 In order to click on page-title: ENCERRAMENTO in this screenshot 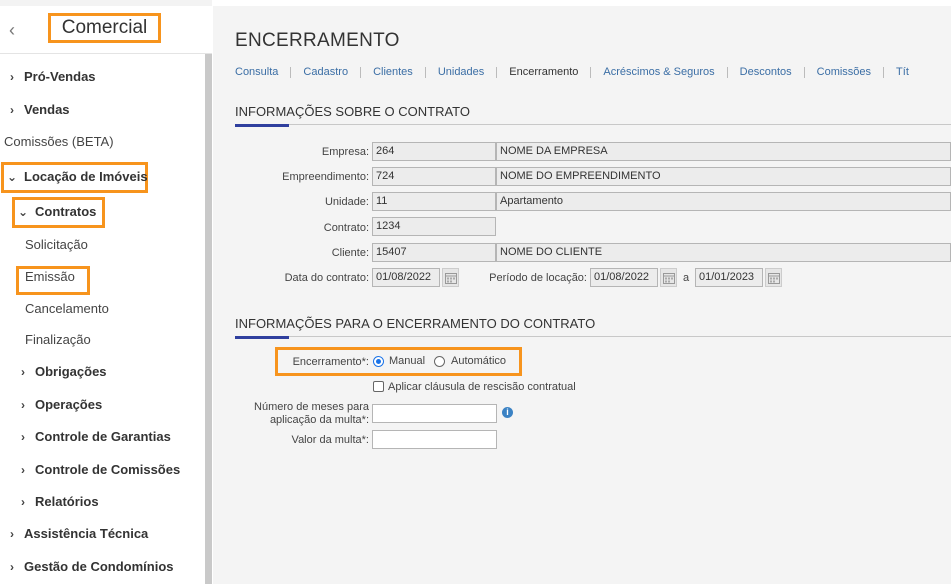, I will do `click(317, 40)`.